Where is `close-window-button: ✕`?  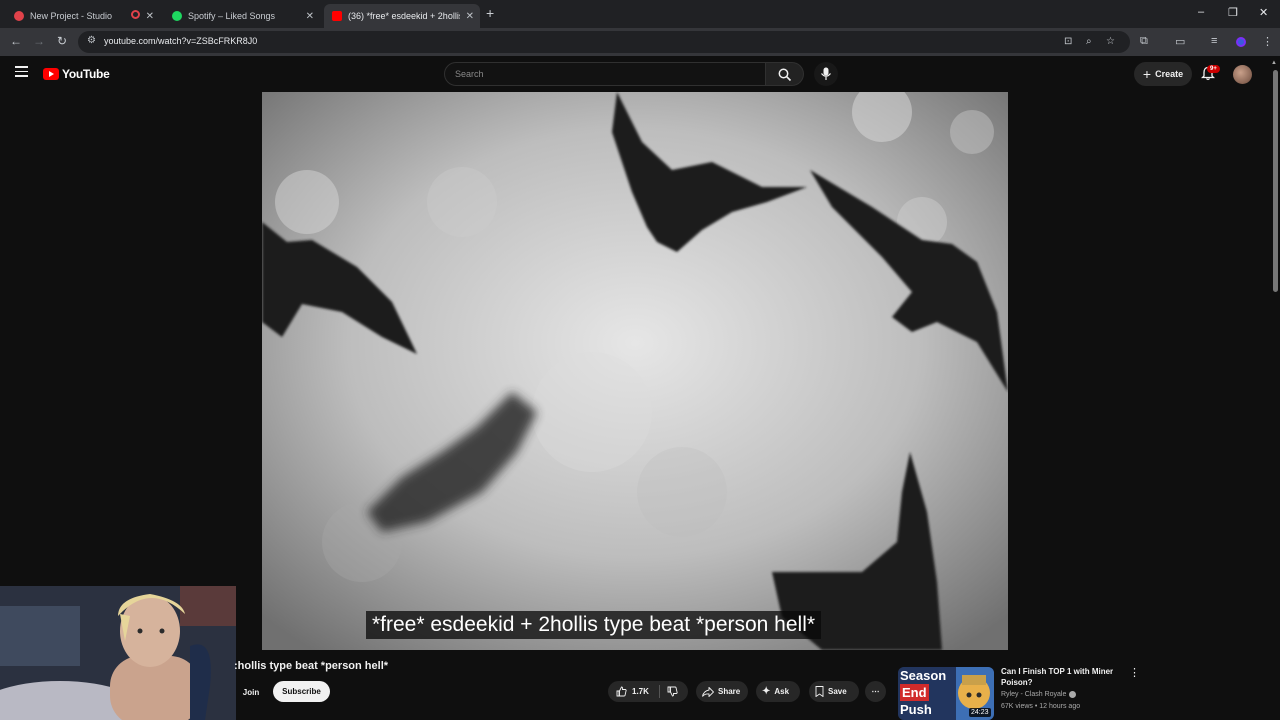 close-window-button: ✕ is located at coordinates (1263, 12).